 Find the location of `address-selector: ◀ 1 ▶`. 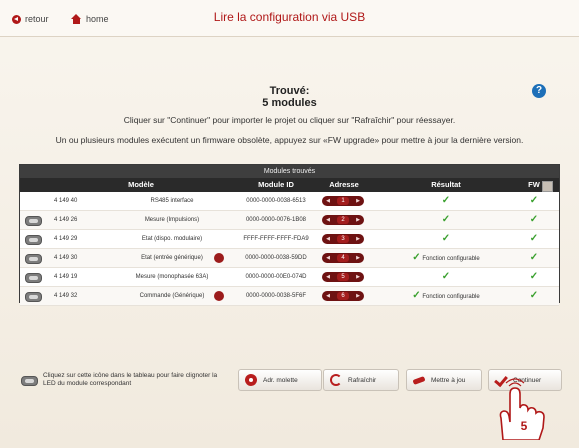

address-selector: ◀ 1 ▶ is located at coordinates (343, 201).